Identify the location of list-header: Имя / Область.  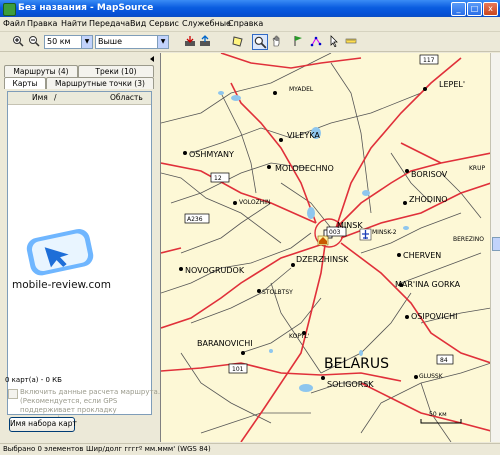
(79, 98).